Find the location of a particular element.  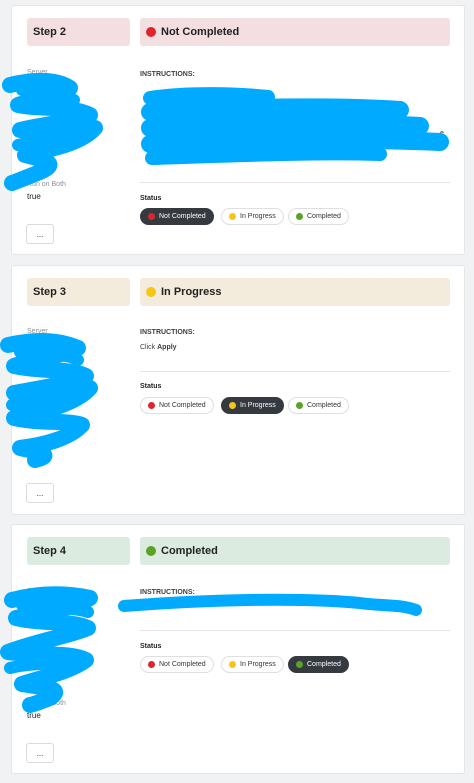

step-label: Step 3 is located at coordinates (50, 292).